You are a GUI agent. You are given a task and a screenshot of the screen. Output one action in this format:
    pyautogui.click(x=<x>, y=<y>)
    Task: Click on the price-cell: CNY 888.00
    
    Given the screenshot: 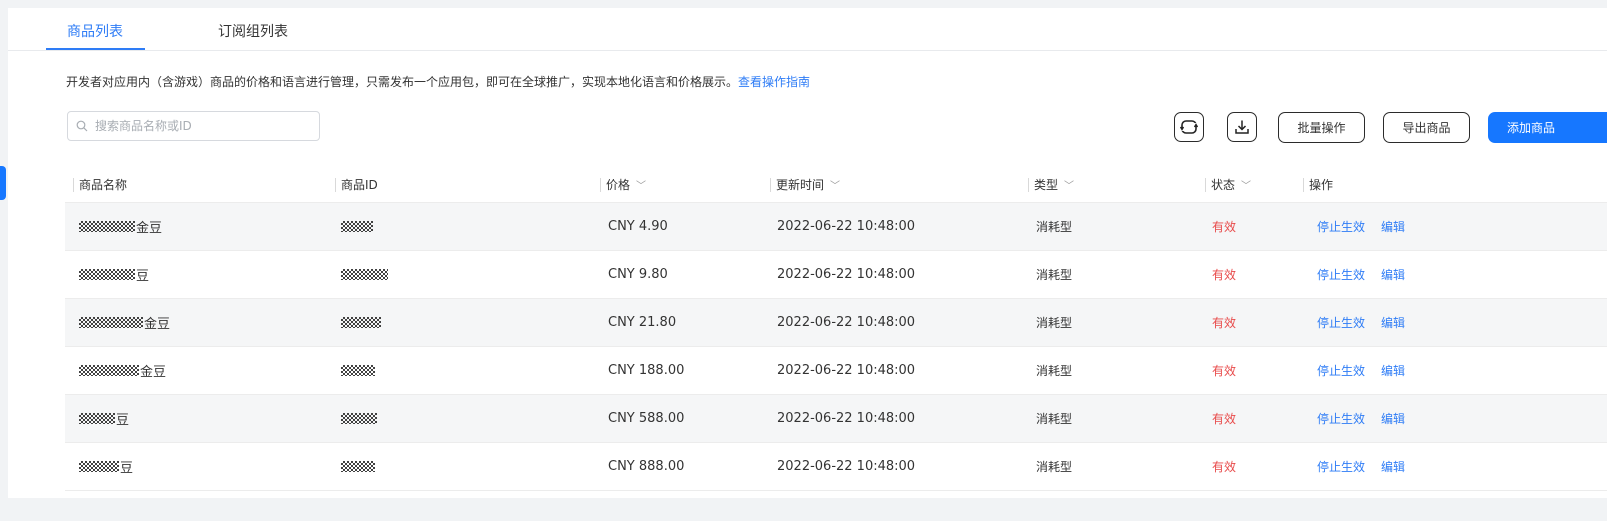 What is the action you would take?
    pyautogui.click(x=646, y=466)
    